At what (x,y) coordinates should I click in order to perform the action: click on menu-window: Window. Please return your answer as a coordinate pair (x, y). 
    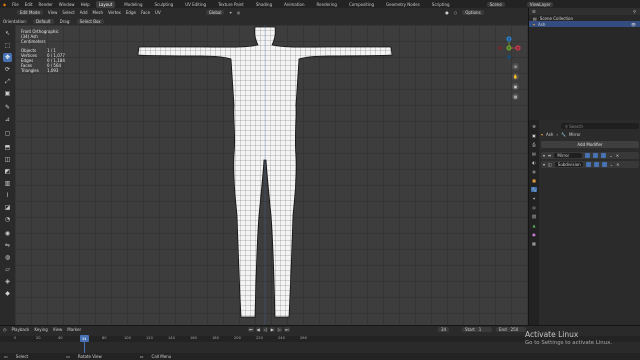
    Looking at the image, I should click on (67, 4).